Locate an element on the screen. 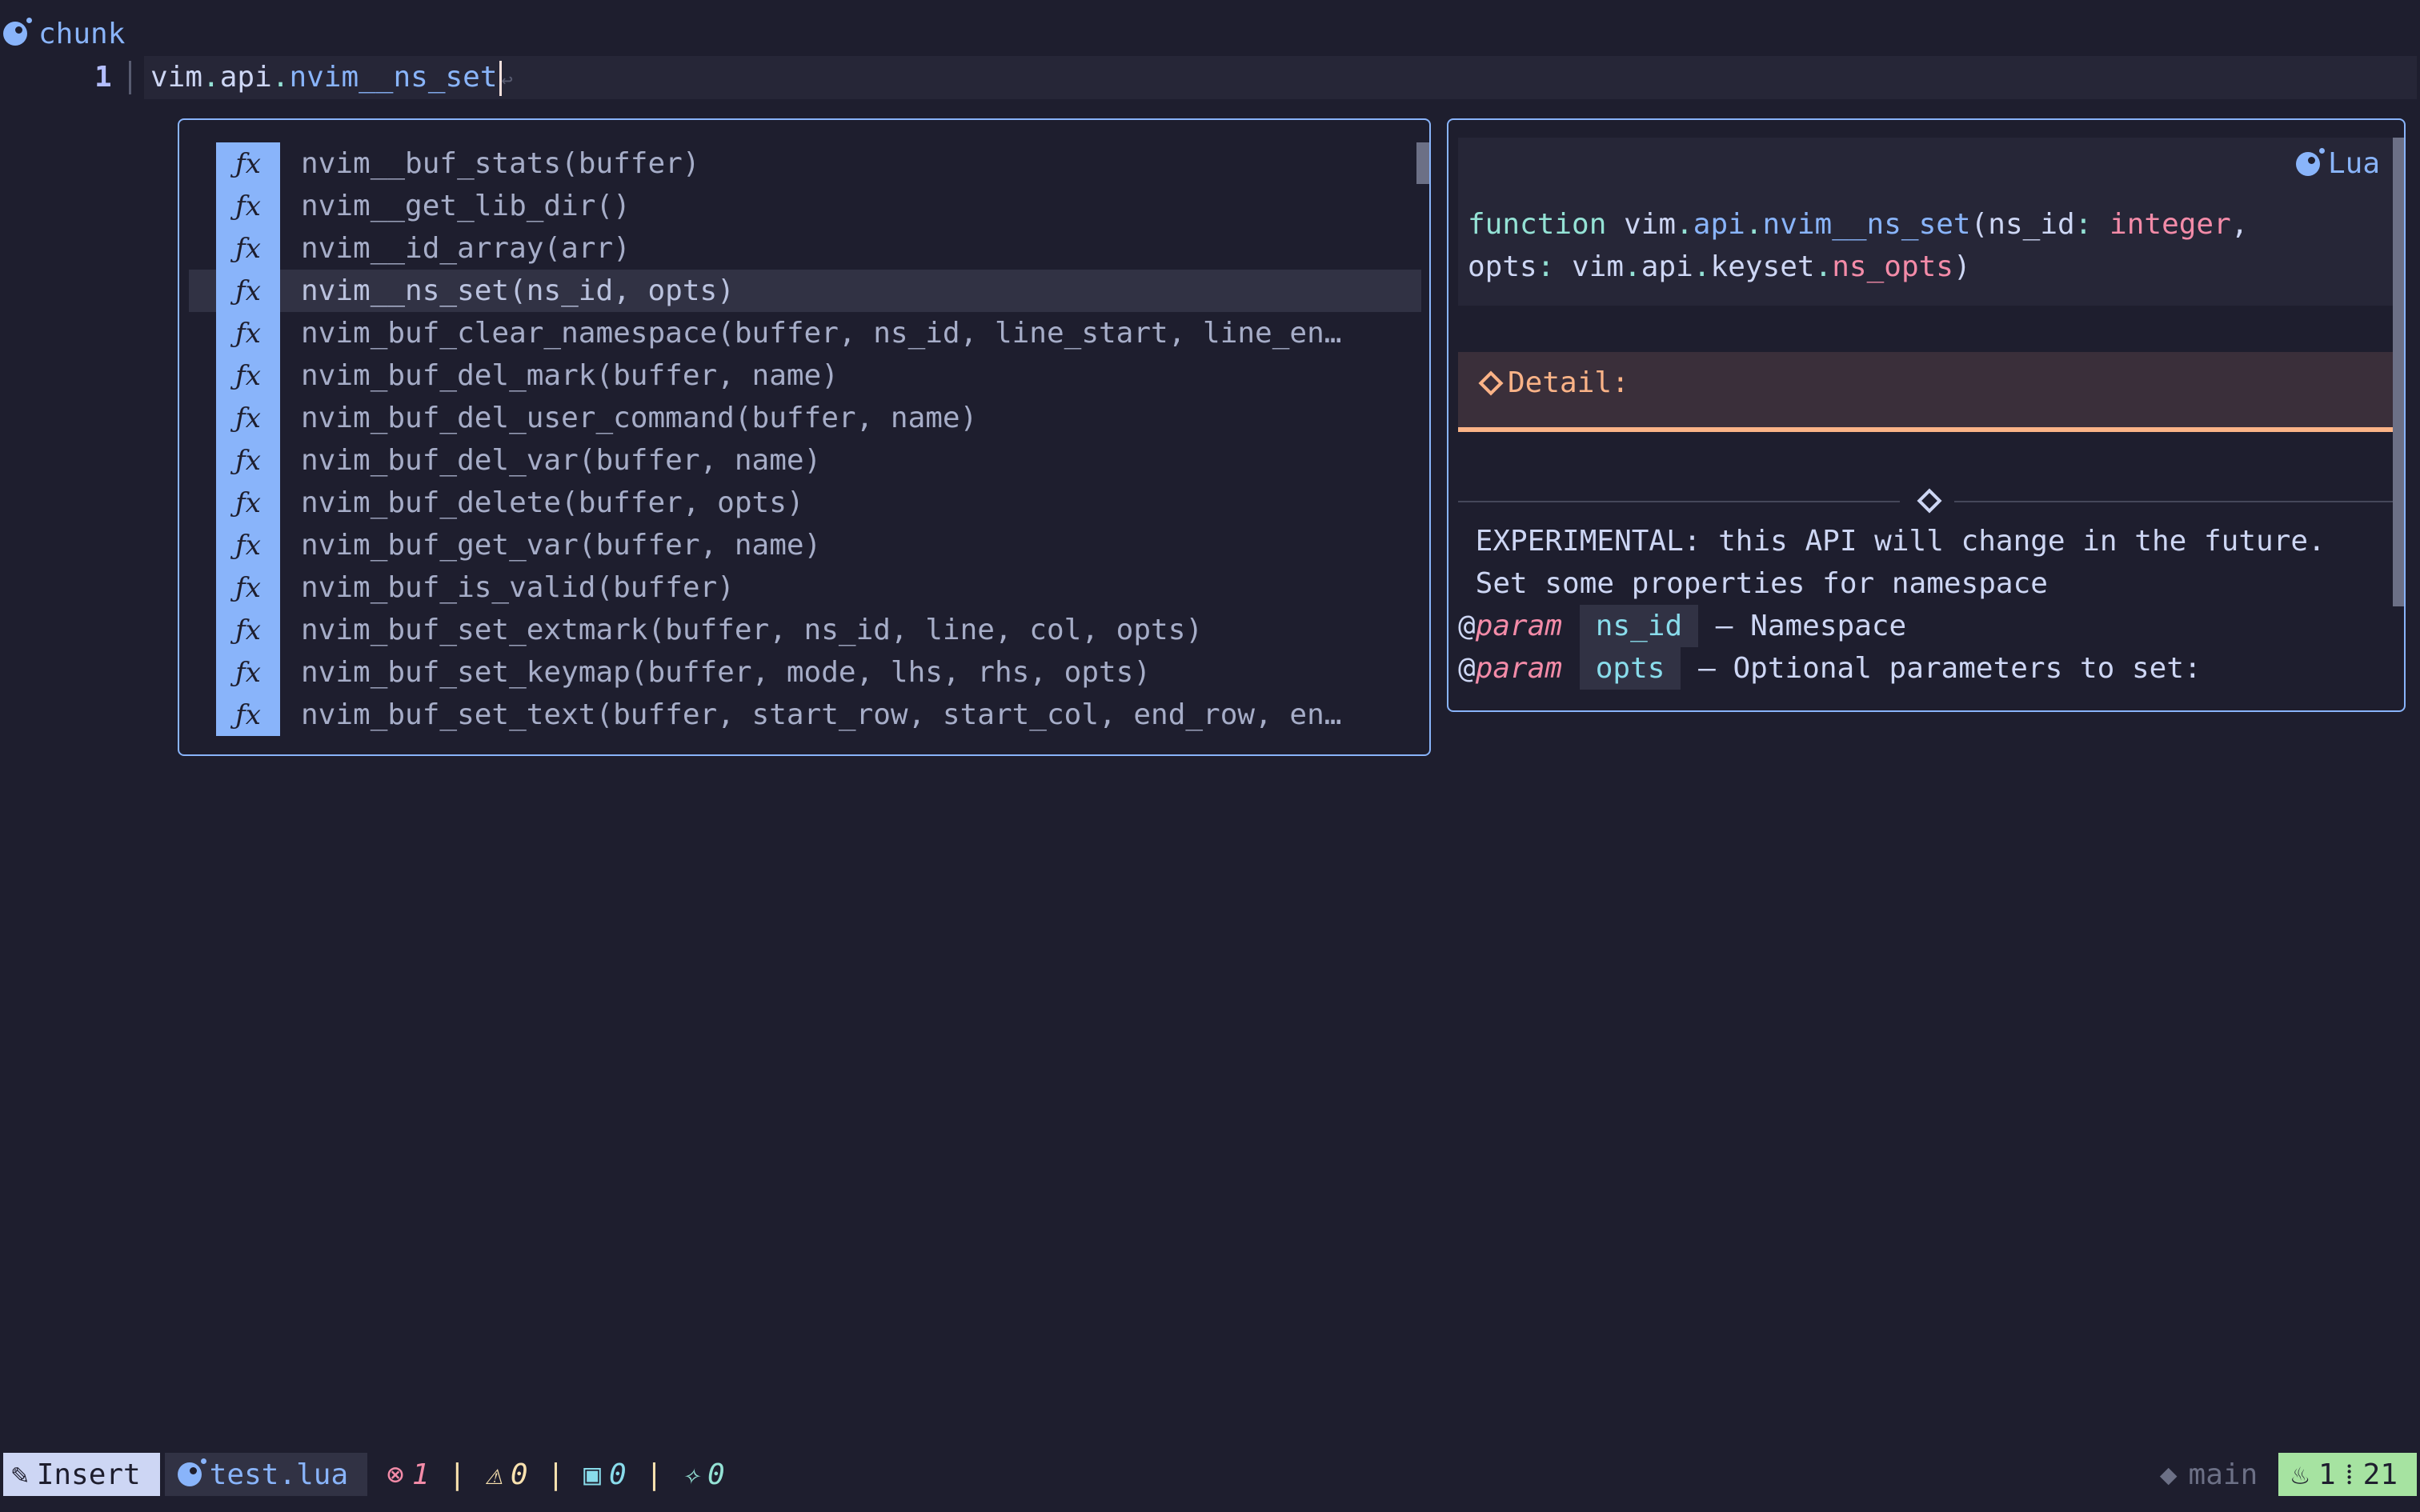  detail-section: Detail: is located at coordinates (1927, 392).